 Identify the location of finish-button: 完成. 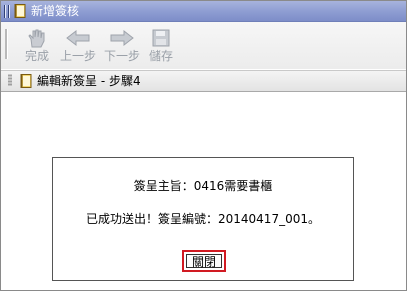
(37, 47).